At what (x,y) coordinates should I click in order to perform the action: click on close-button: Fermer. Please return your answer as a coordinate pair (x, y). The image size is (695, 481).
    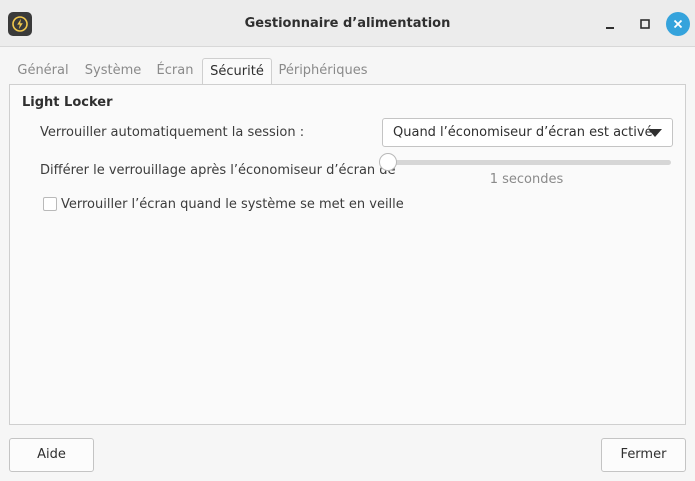
    Looking at the image, I should click on (643, 455).